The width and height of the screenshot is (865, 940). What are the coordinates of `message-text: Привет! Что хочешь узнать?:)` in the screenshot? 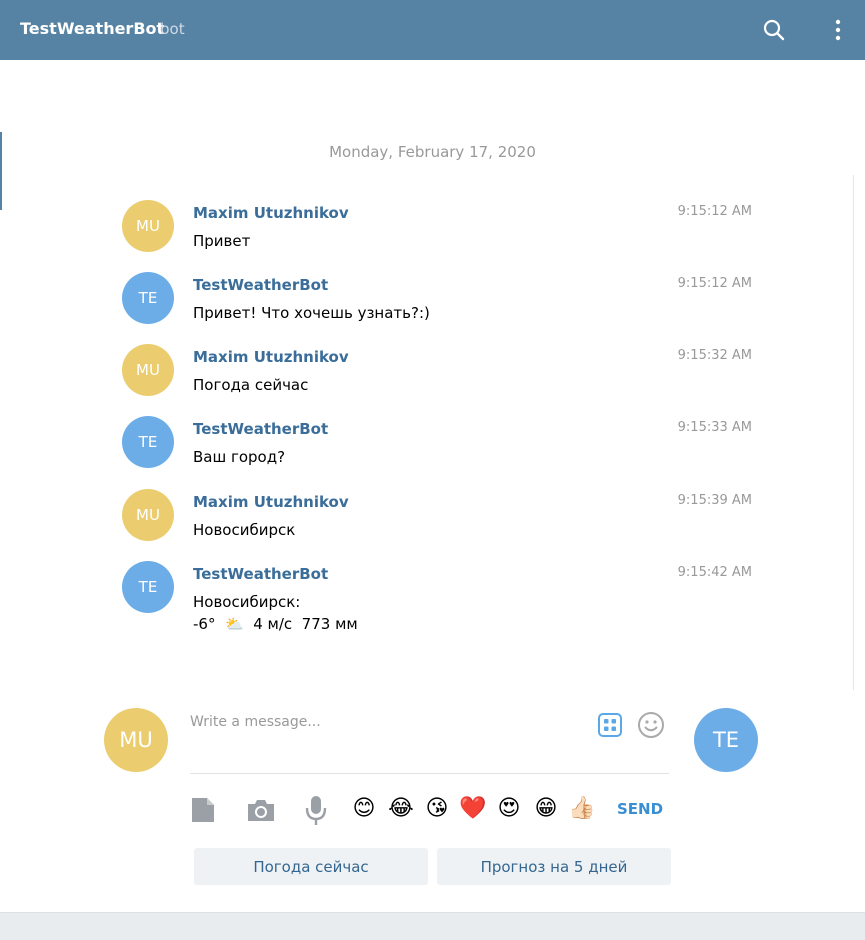 It's located at (311, 313).